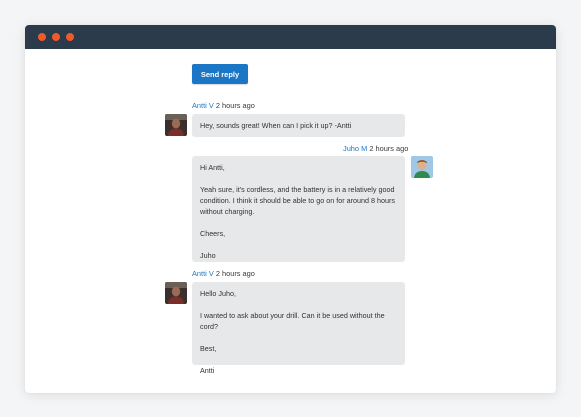 This screenshot has width=581, height=417. Describe the element at coordinates (56, 37) in the screenshot. I see `minimize-window-dot` at that location.